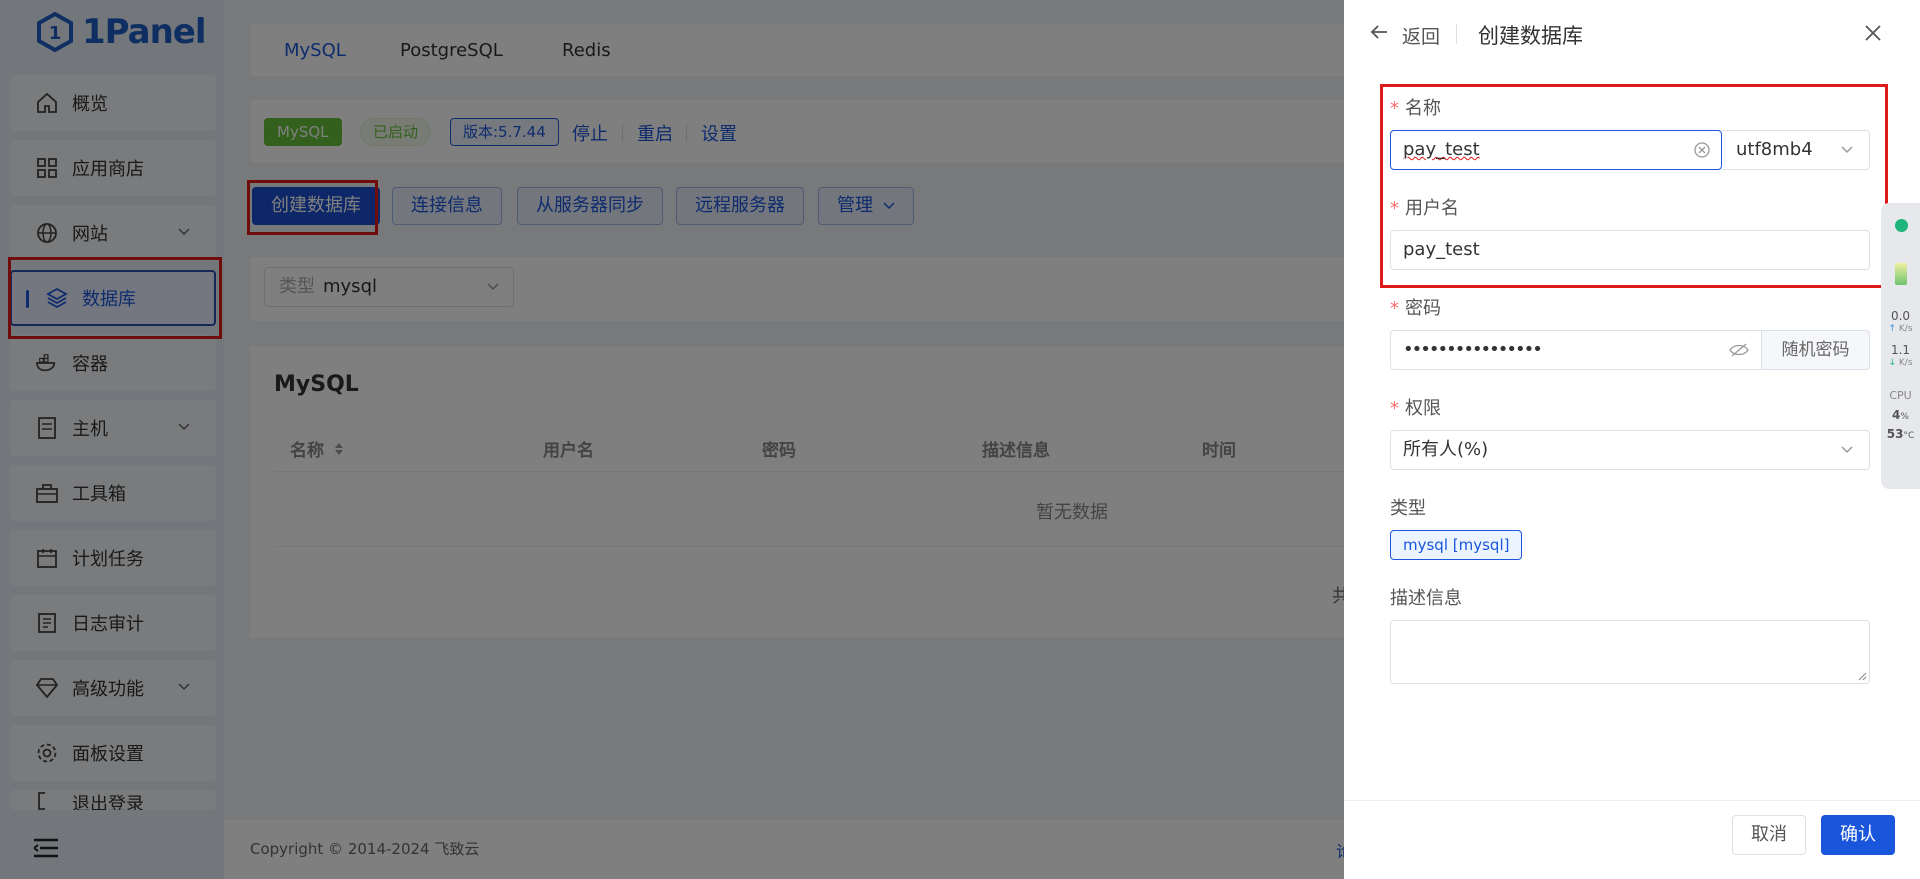  What do you see at coordinates (1576, 350) in the screenshot?
I see `password-input: ••••••••••••••••` at bounding box center [1576, 350].